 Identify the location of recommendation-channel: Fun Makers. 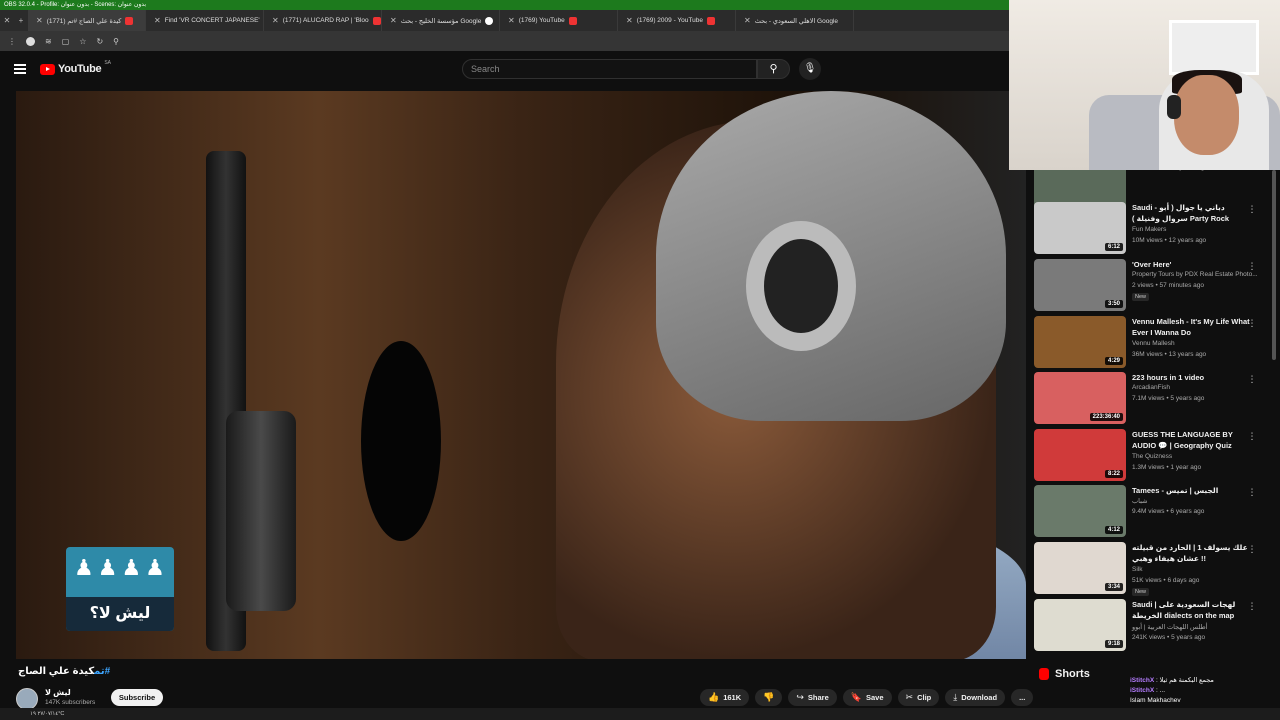
(1149, 229).